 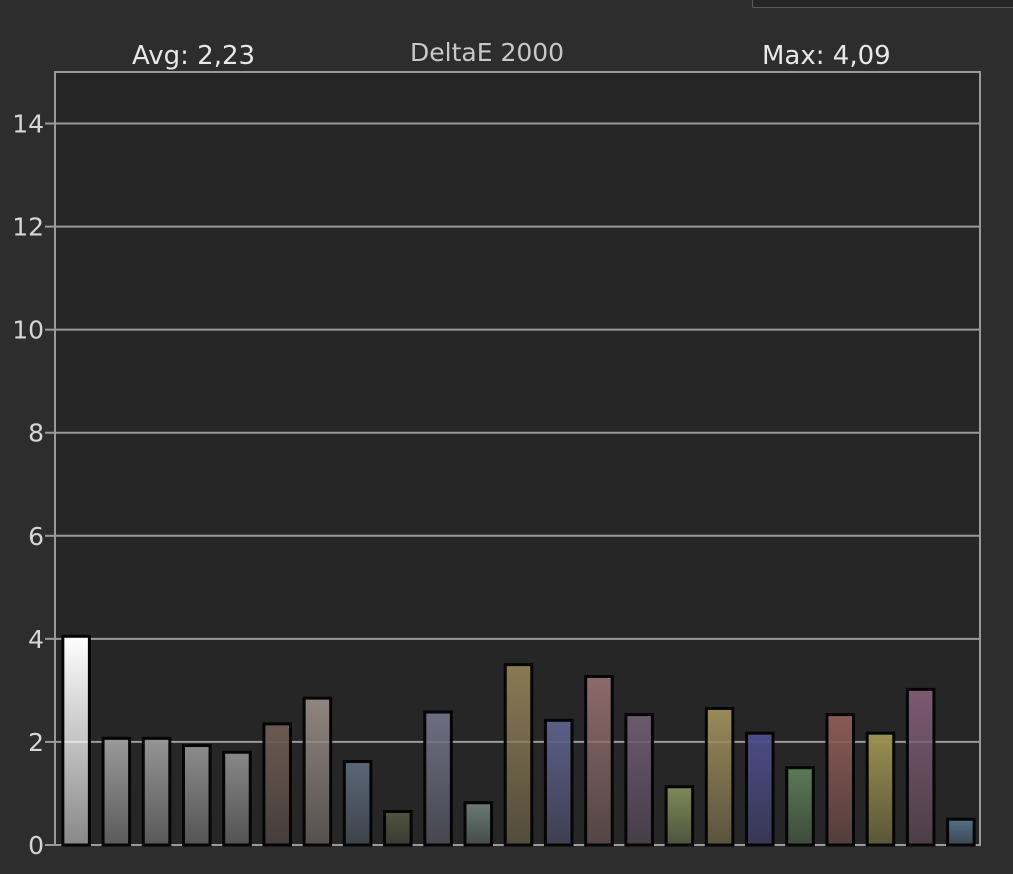 I want to click on y-tick-label: 2, so click(x=36, y=742).